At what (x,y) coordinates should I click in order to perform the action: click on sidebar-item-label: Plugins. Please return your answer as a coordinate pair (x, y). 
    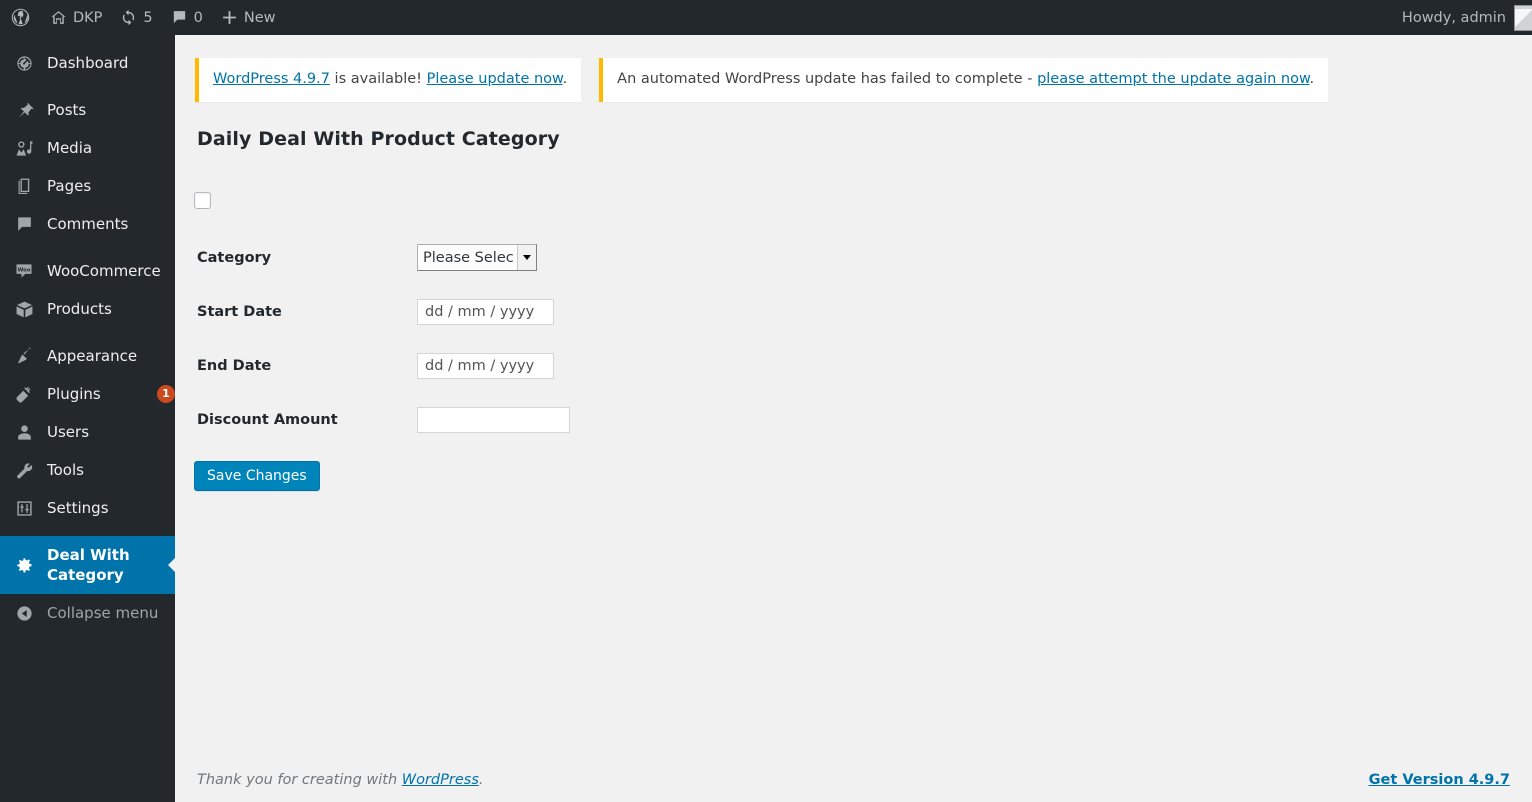
    Looking at the image, I should click on (74, 394).